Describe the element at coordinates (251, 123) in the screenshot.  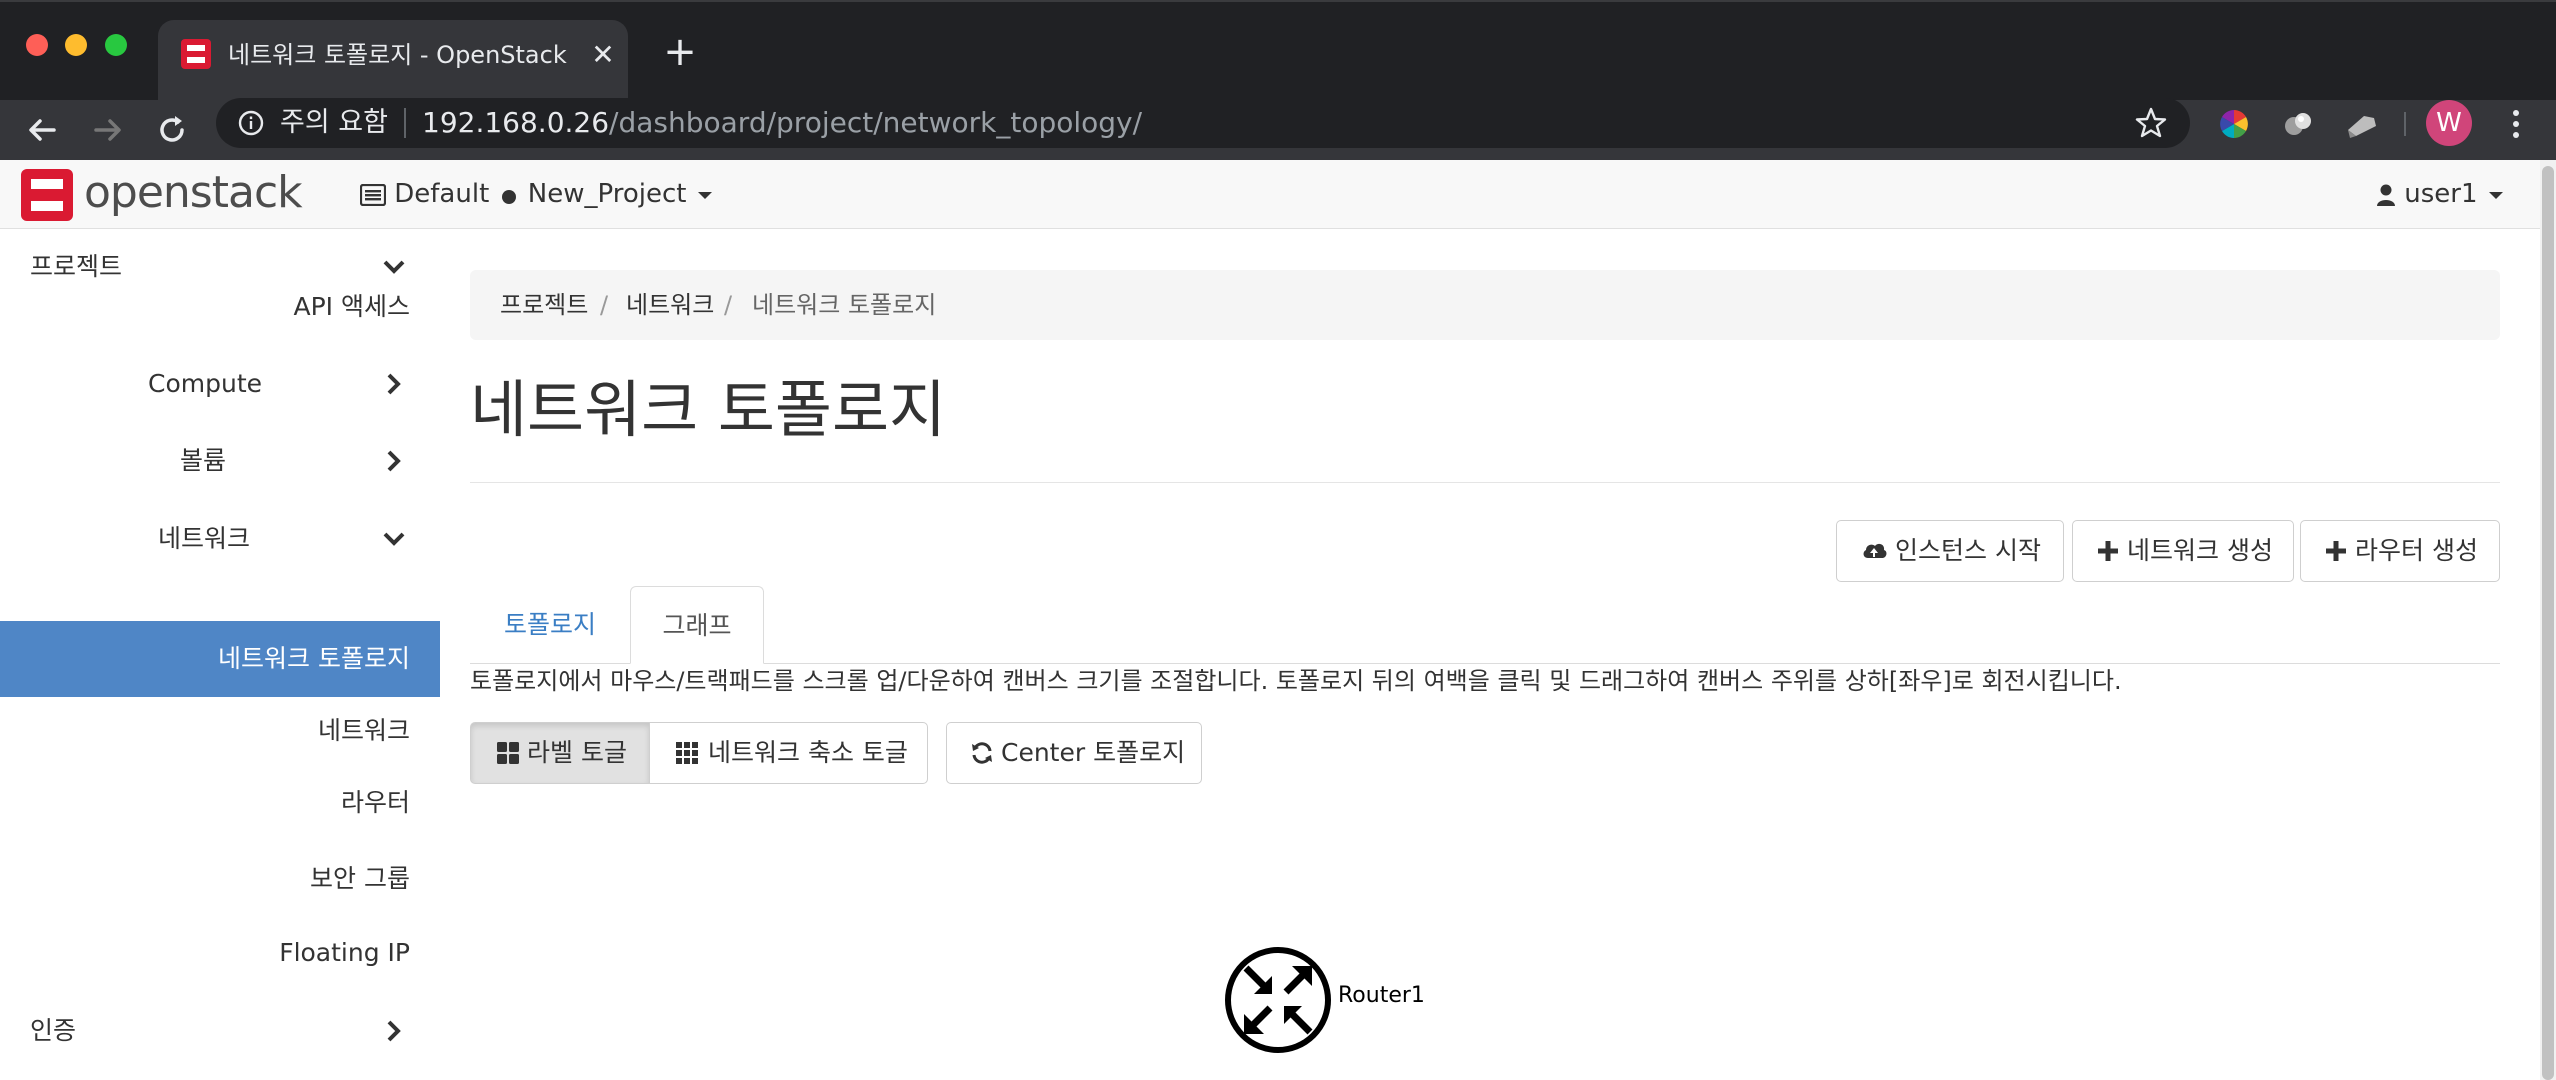
I see `info-icon` at that location.